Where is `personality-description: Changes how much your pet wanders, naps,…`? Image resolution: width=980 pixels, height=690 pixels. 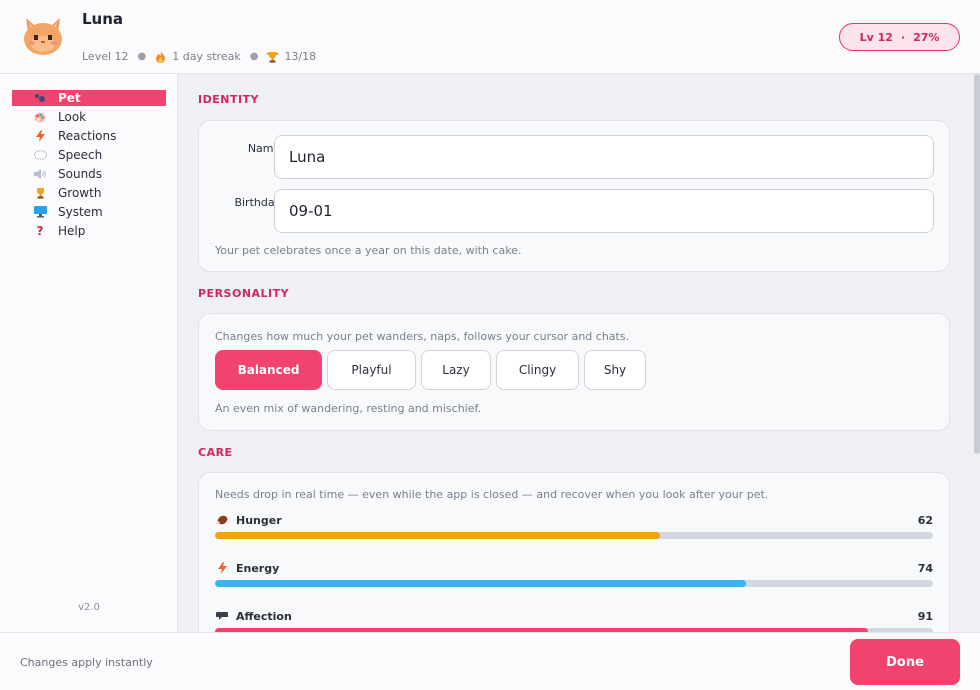
personality-description: Changes how much your pet wanders, naps,… is located at coordinates (422, 336).